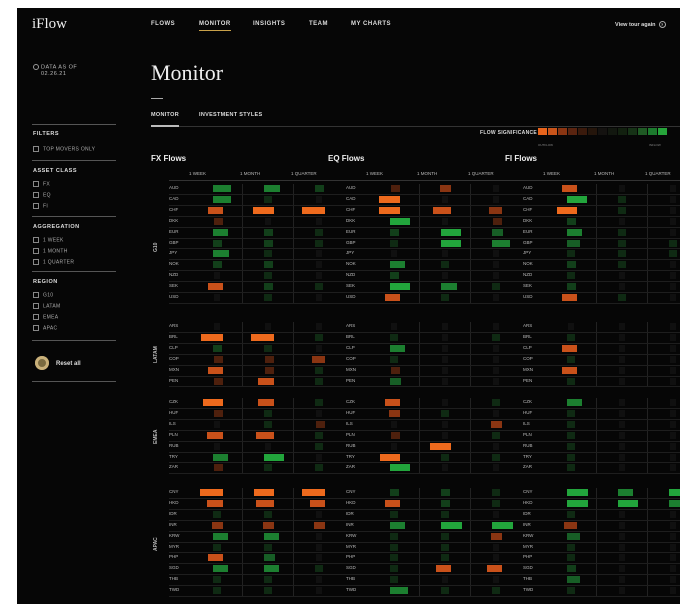 The height and width of the screenshot is (604, 697). What do you see at coordinates (43, 295) in the screenshot?
I see `filter-g10: G10` at bounding box center [43, 295].